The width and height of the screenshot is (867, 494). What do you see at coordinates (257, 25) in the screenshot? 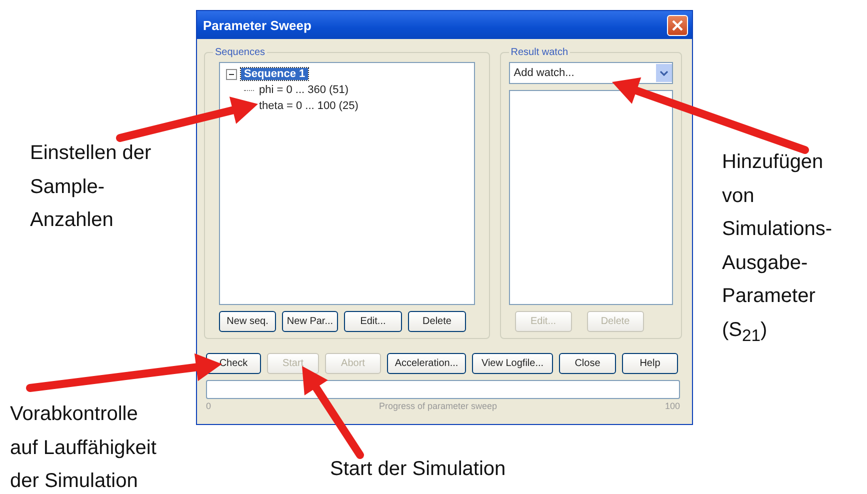
I see `window-title: Parameter Sweep` at bounding box center [257, 25].